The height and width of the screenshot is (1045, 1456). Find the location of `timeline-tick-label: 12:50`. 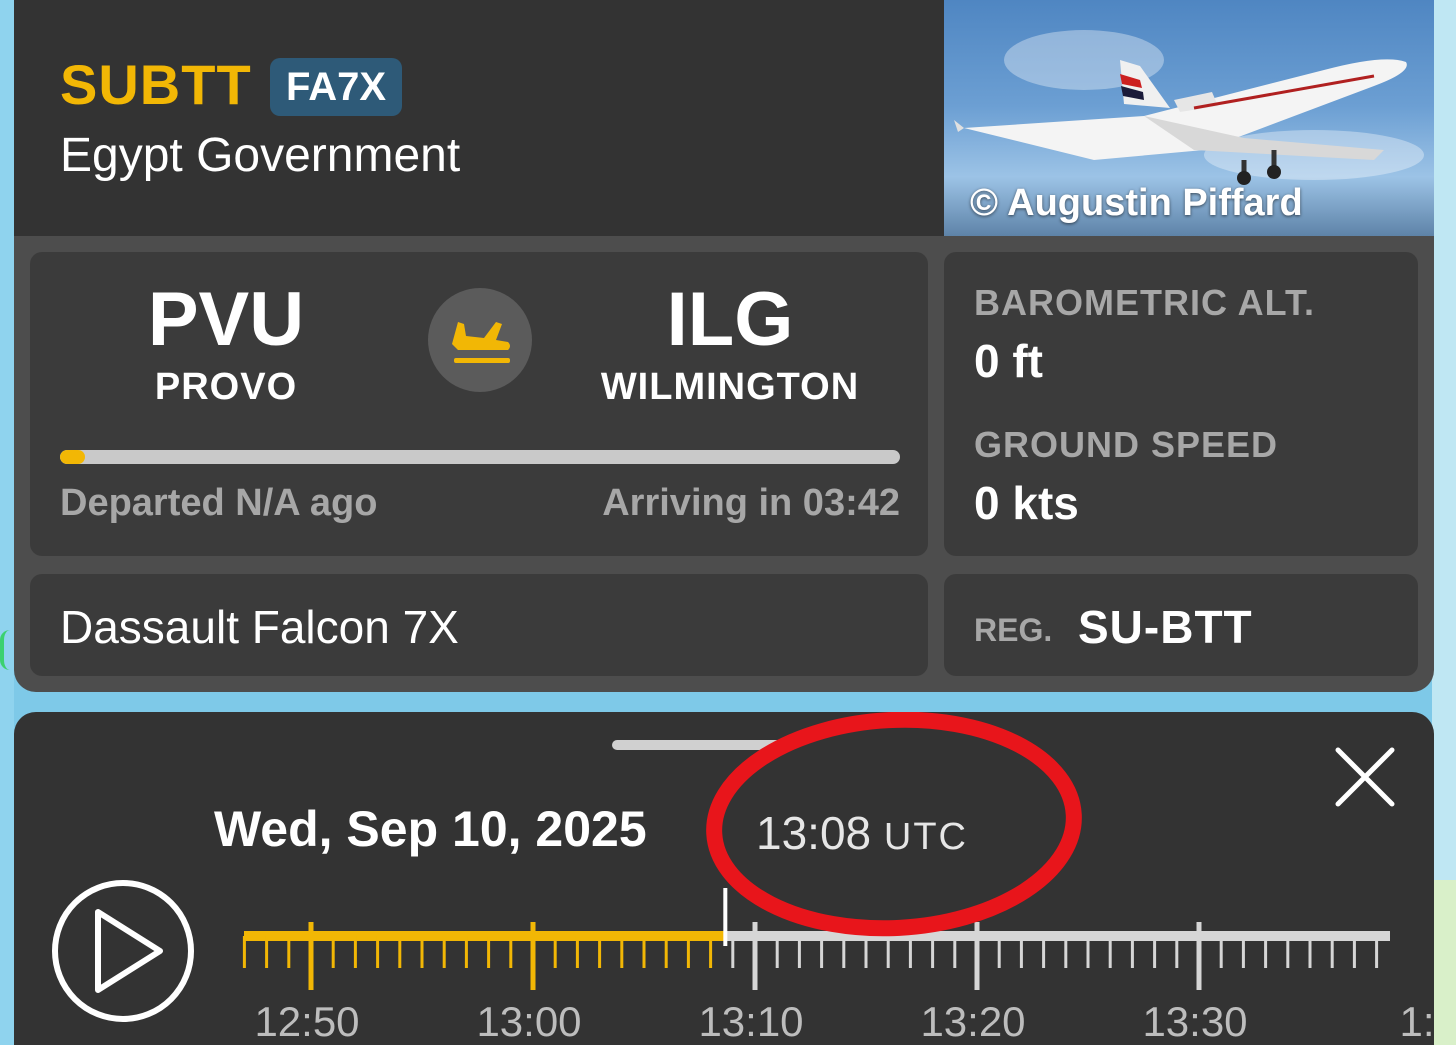

timeline-tick-label: 12:50 is located at coordinates (306, 1021).